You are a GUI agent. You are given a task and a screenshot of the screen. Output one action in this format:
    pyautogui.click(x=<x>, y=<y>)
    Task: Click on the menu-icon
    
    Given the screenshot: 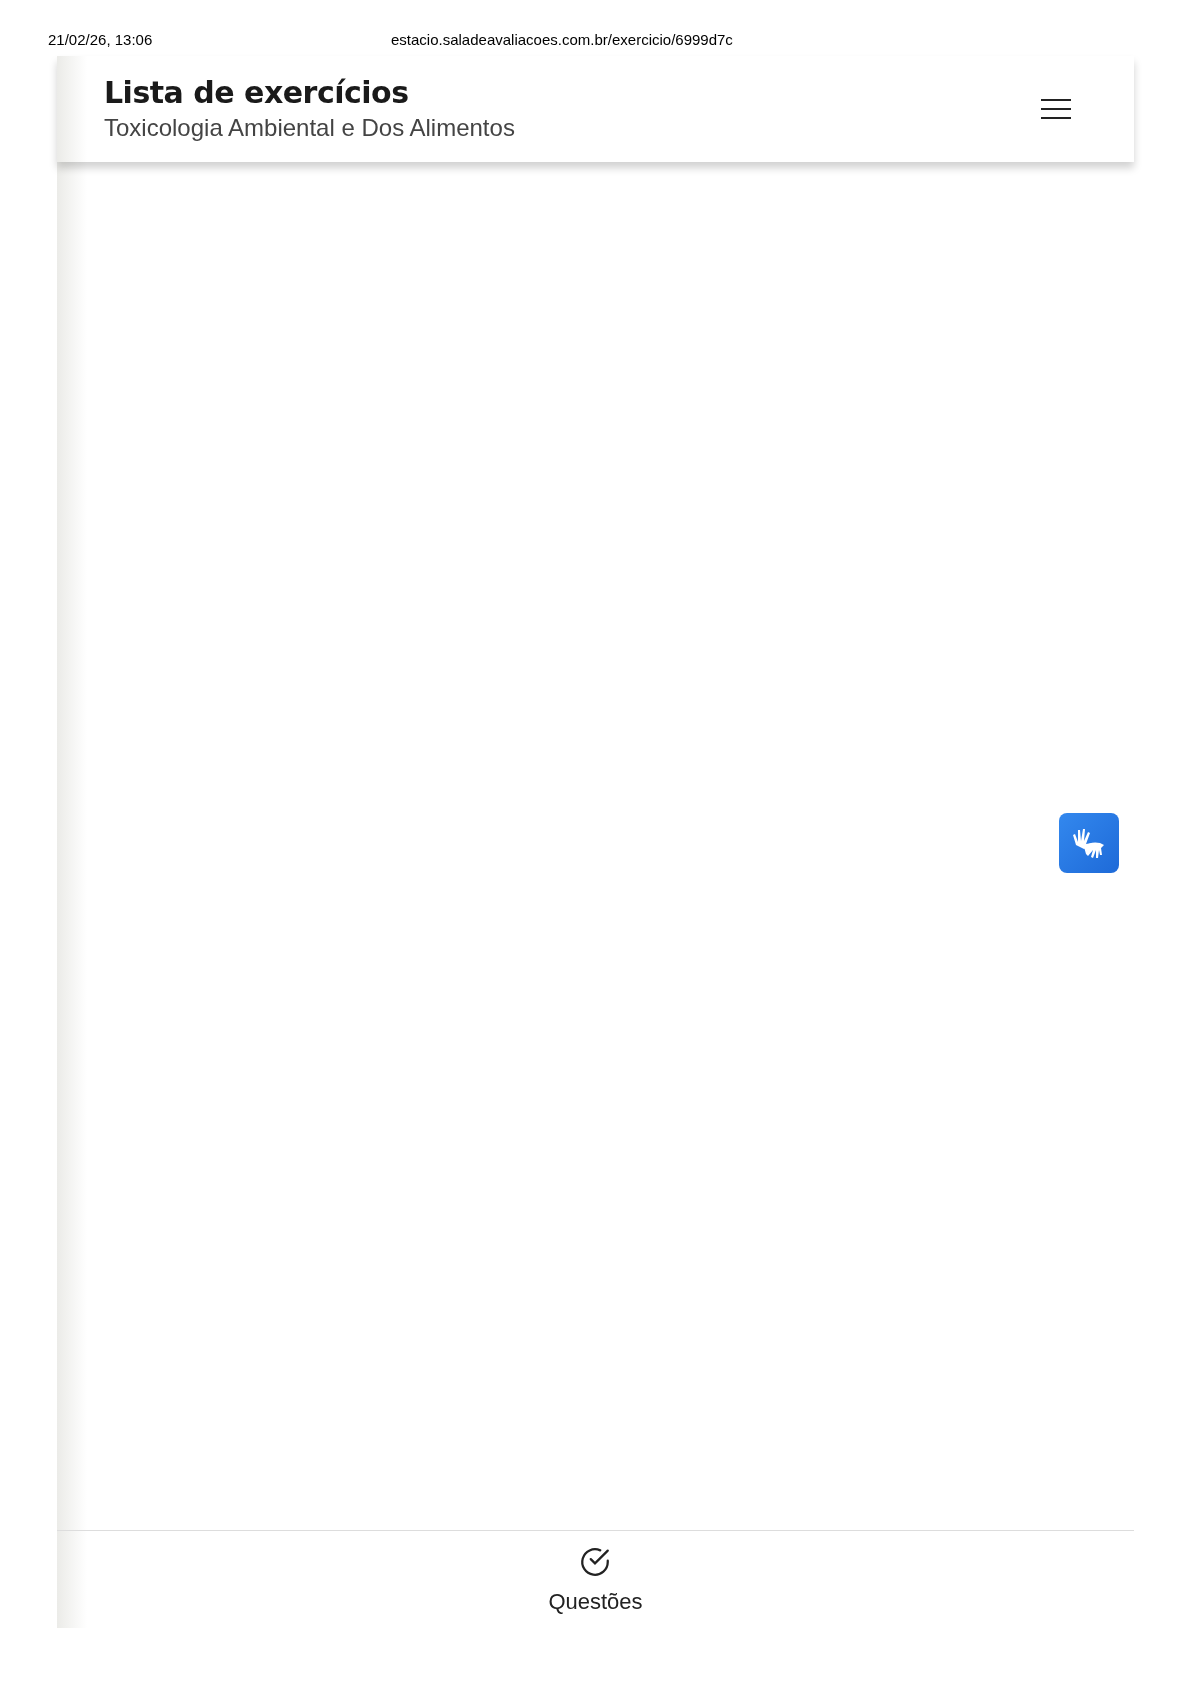 What is the action you would take?
    pyautogui.click(x=1056, y=109)
    